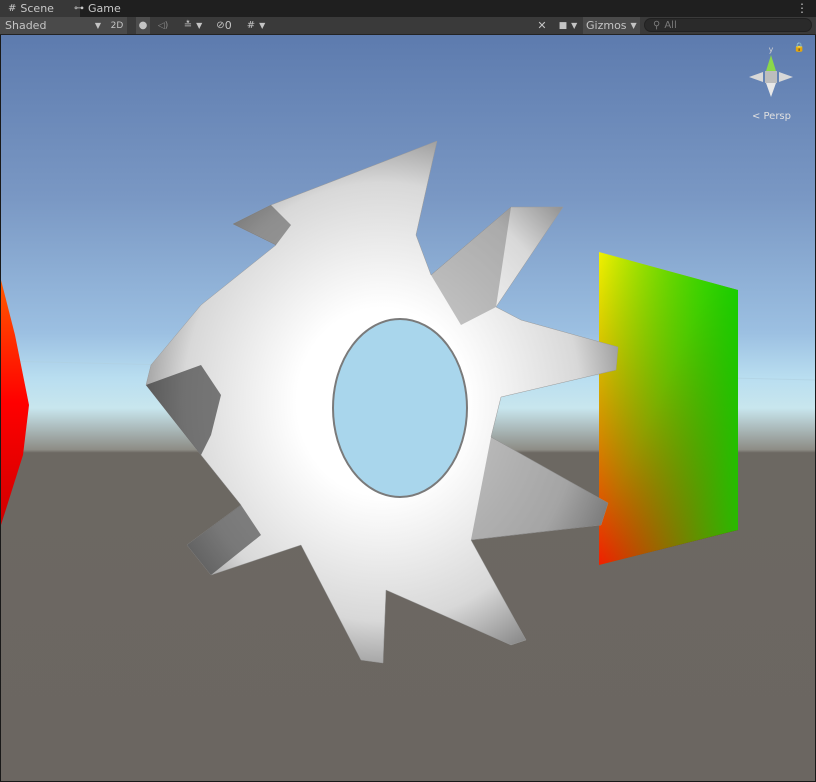 The width and height of the screenshot is (816, 782). I want to click on gizmos-dropdown: Gizmos ▼, so click(611, 25).